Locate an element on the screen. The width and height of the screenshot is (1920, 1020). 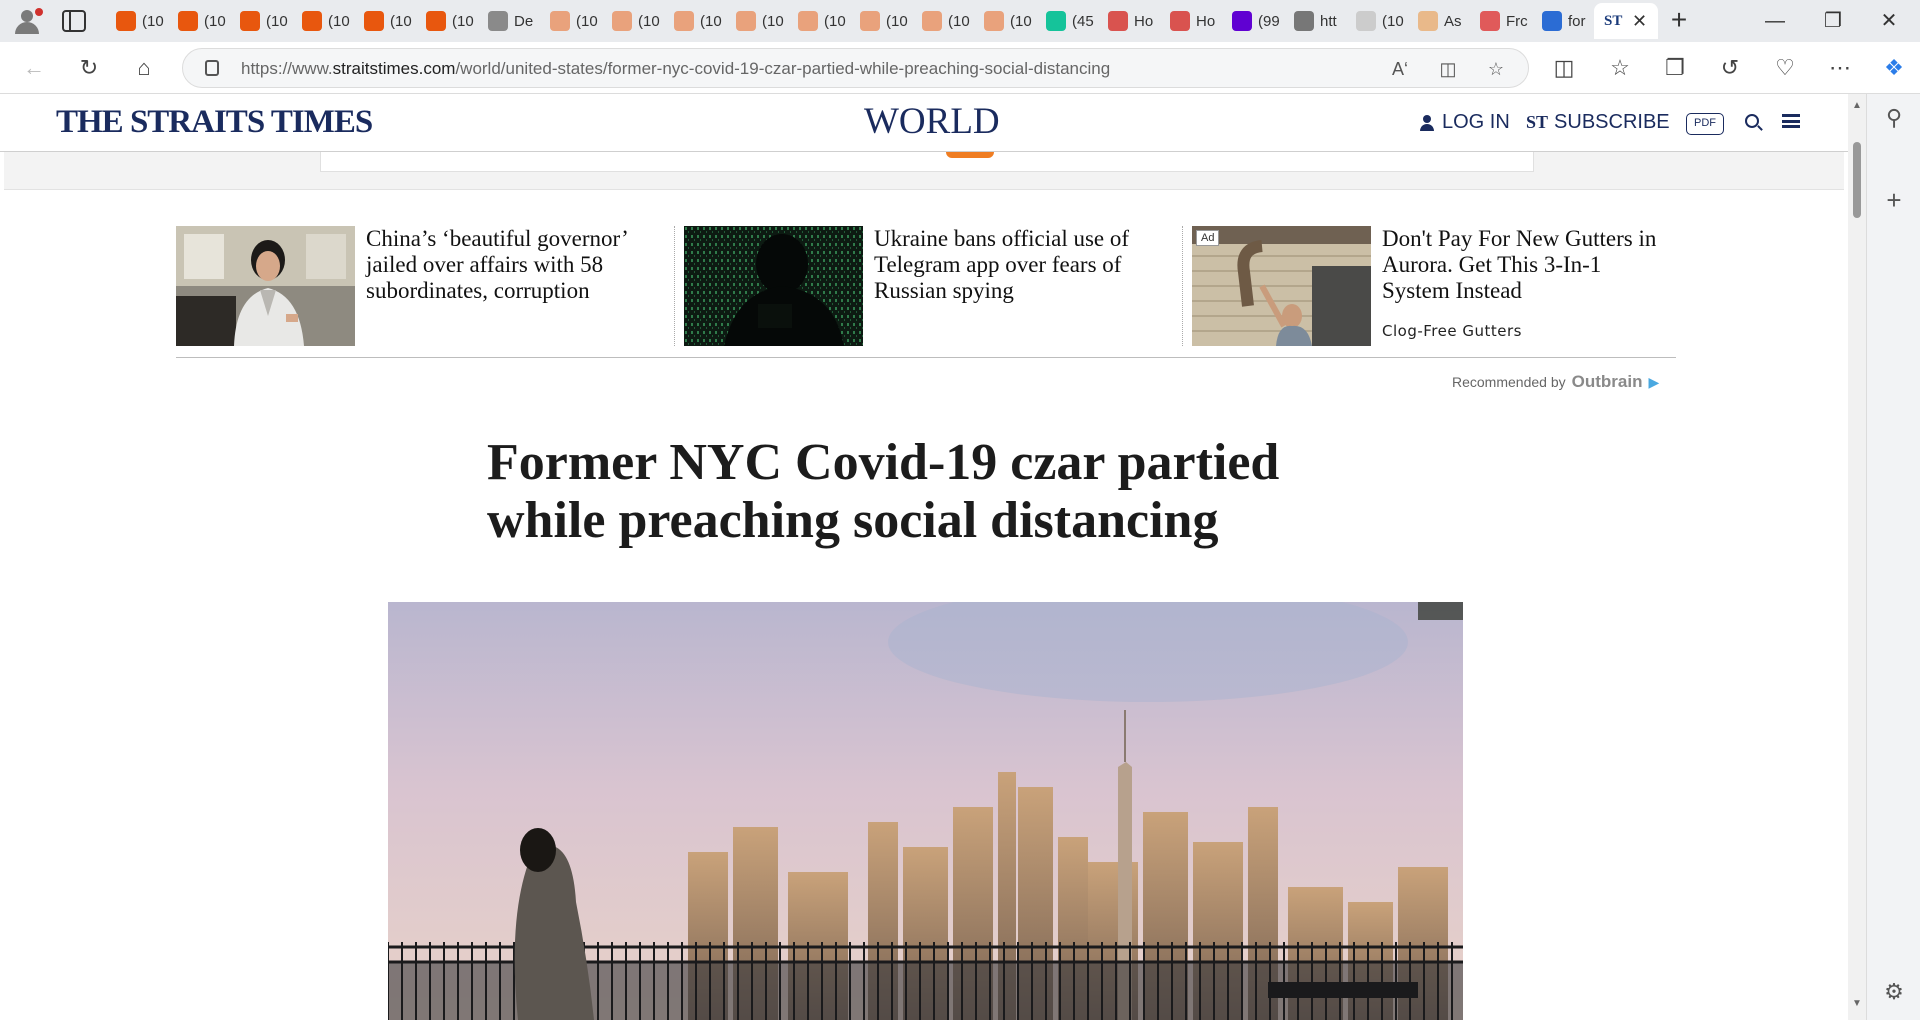
sidebar-search-icon: ⚲ is located at coordinates (1894, 118).